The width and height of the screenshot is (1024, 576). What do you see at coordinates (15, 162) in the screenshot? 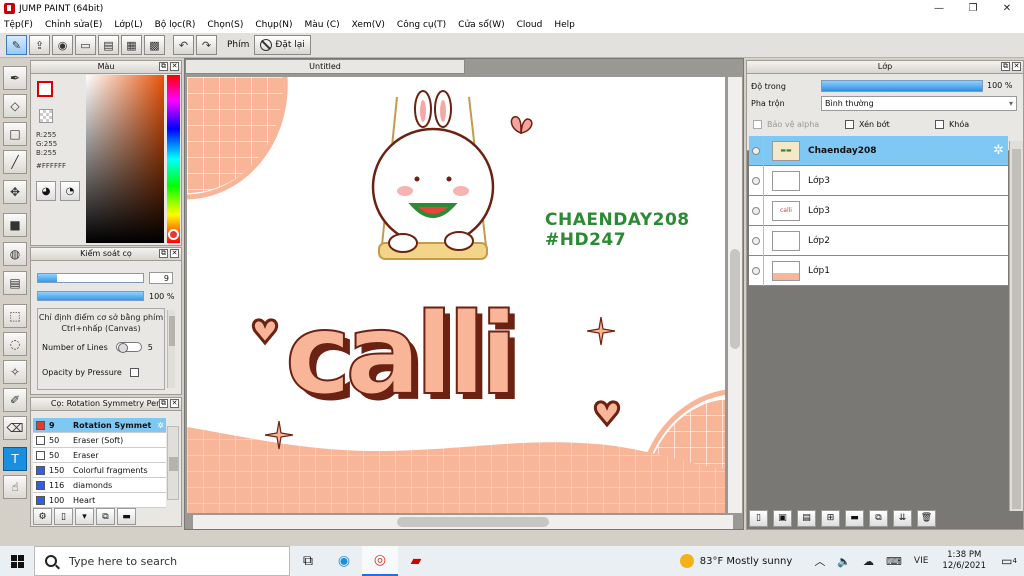
I see `line-tool-icon: ╱` at bounding box center [15, 162].